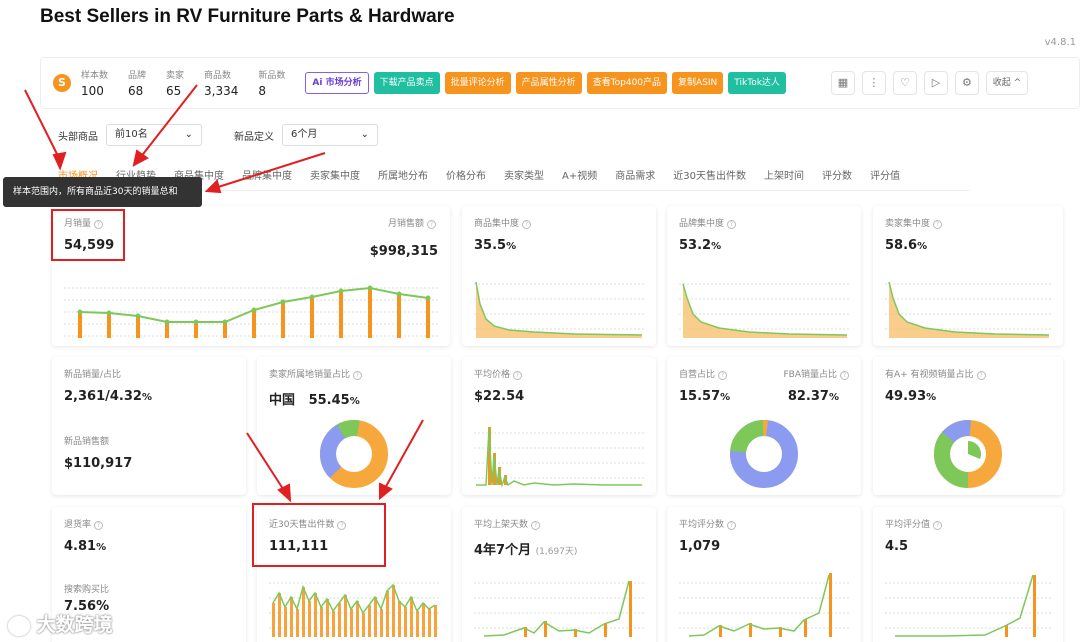  What do you see at coordinates (697, 375) in the screenshot?
I see `self-operated-label: 自营占比` at bounding box center [697, 375].